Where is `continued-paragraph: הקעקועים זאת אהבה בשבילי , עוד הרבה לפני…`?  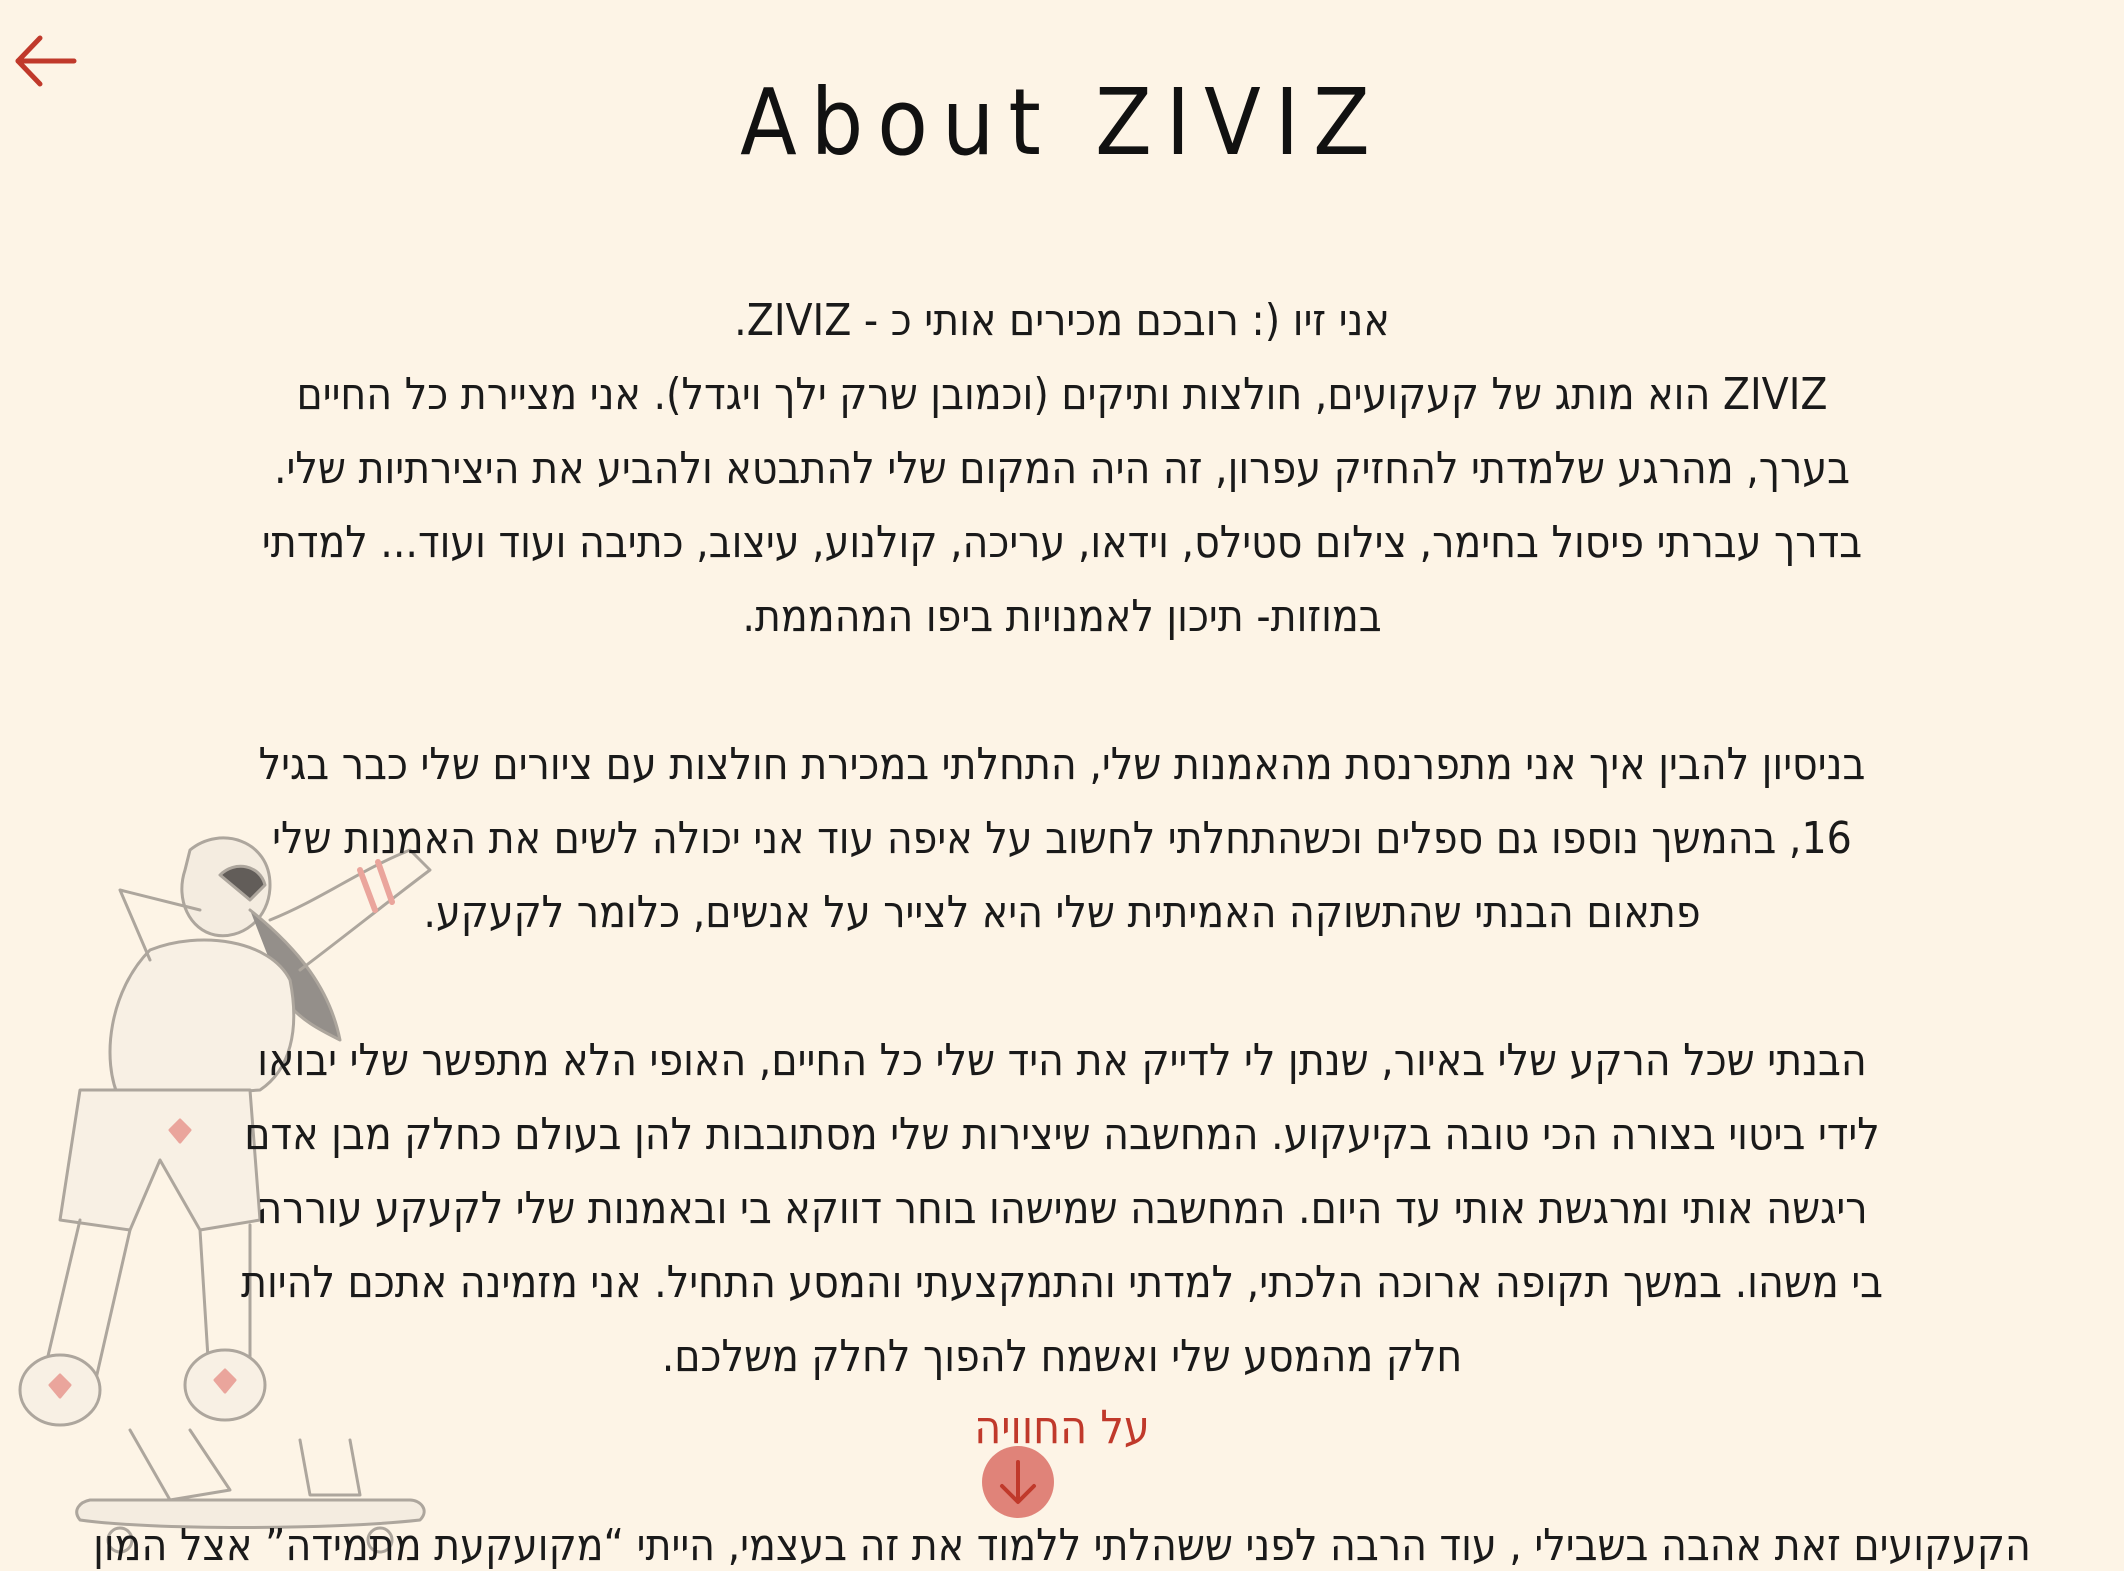
continued-paragraph: הקעקועים זאת אהבה בשבילי , עוד הרבה לפני… is located at coordinates (1062, 1545).